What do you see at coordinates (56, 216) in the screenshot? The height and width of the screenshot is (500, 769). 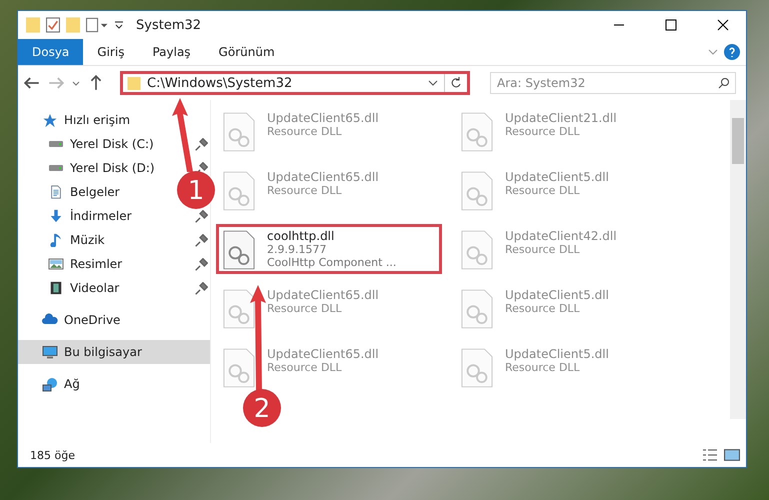 I see `down-arrow-icon` at bounding box center [56, 216].